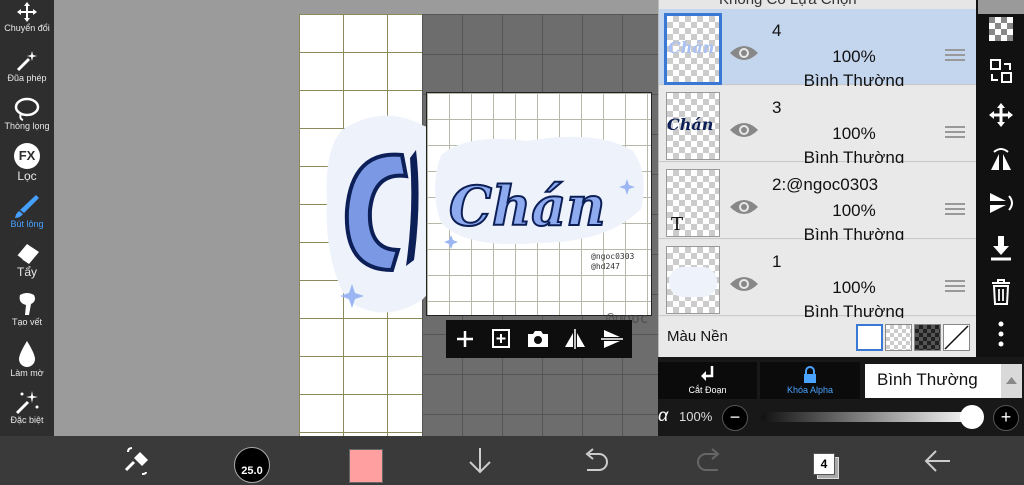 The width and height of the screenshot is (1024, 485). Describe the element at coordinates (597, 460) in the screenshot. I see `undo-button` at that location.